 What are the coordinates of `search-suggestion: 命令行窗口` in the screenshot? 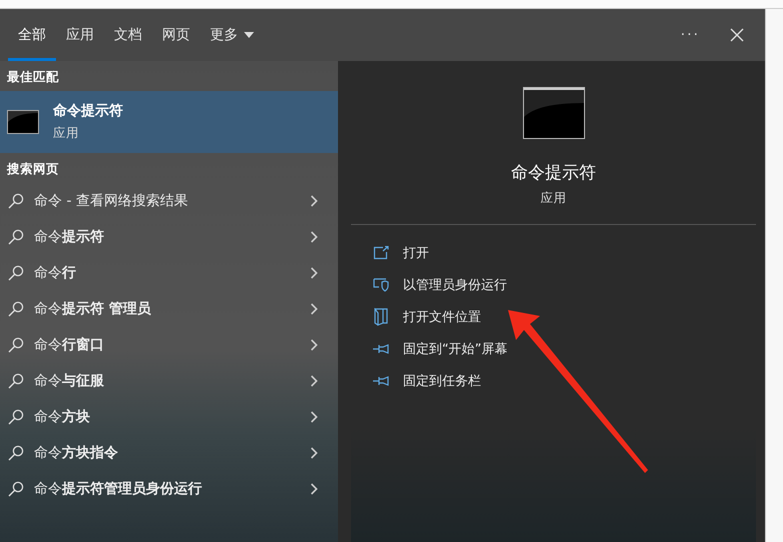 It's located at (169, 345).